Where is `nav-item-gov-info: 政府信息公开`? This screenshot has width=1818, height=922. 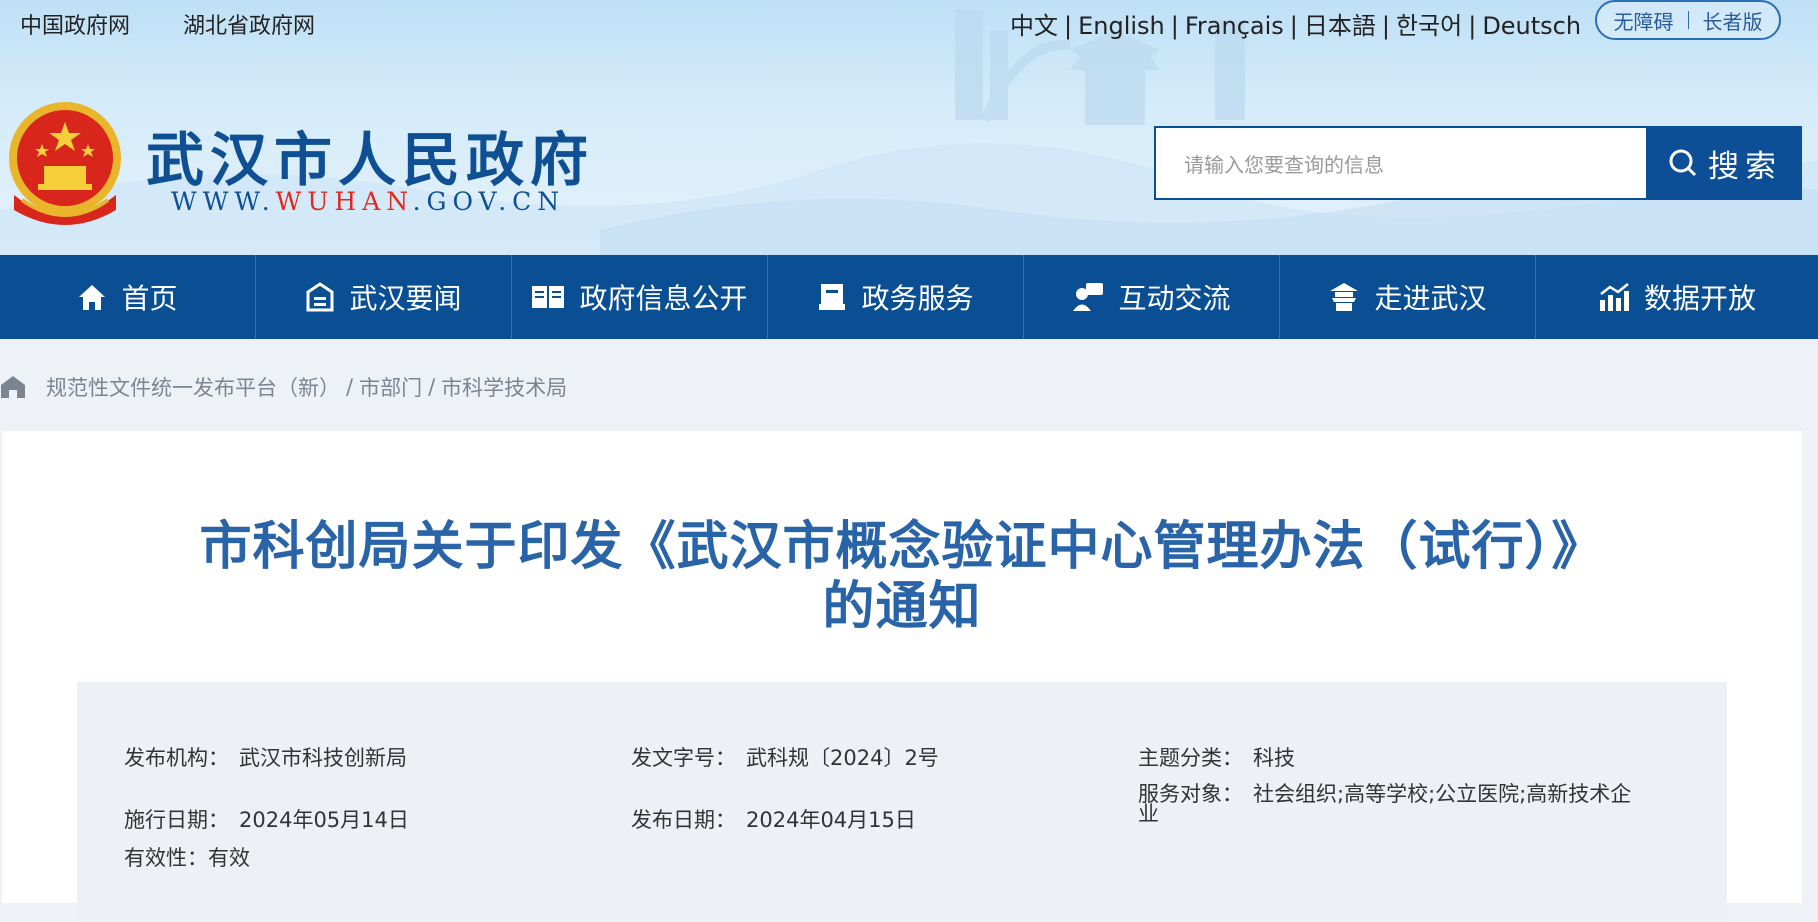 nav-item-gov-info: 政府信息公开 is located at coordinates (640, 297).